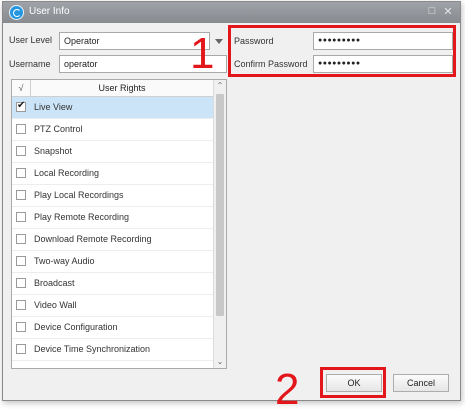  I want to click on rights-row-label: Live View, so click(53, 107).